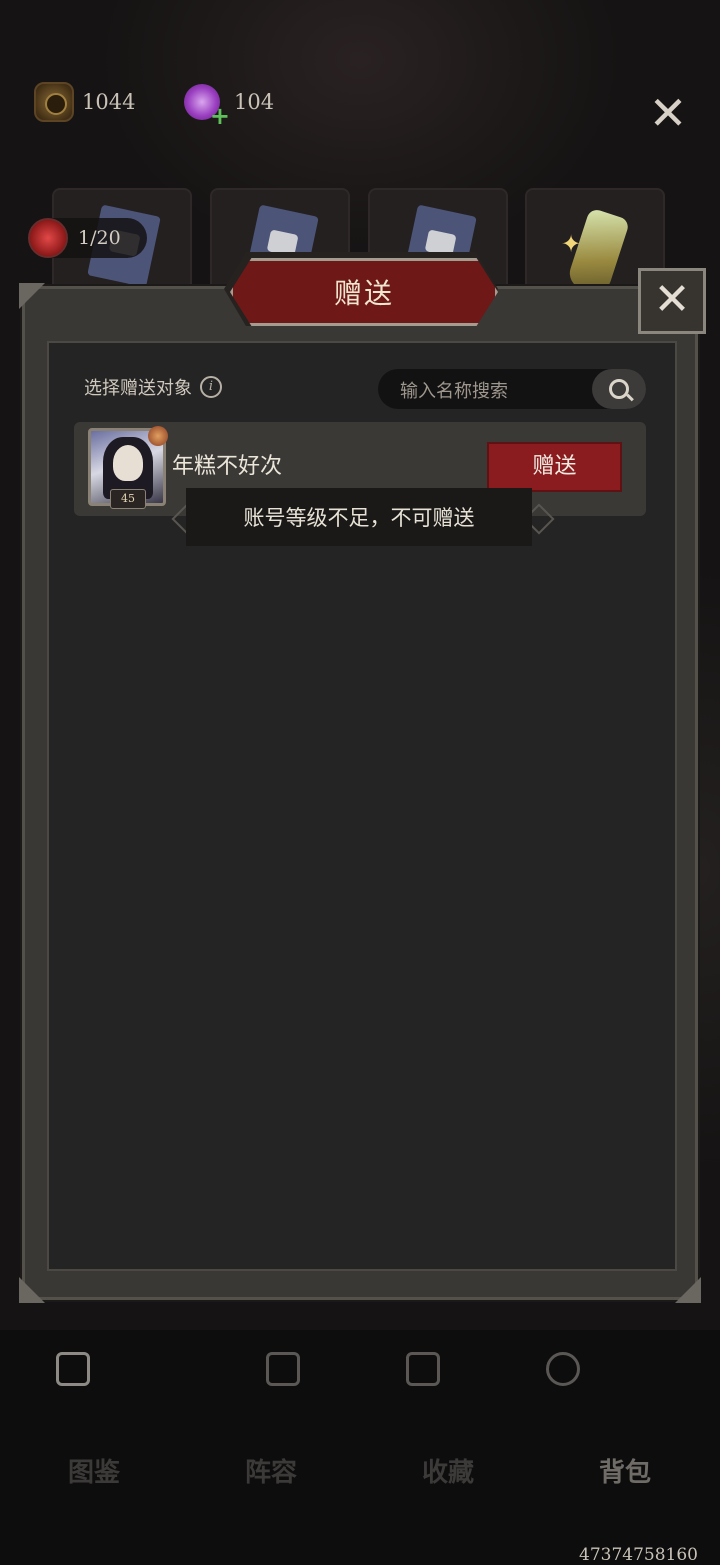 The image size is (720, 1565). I want to click on item-counter: 1/20, so click(87, 238).